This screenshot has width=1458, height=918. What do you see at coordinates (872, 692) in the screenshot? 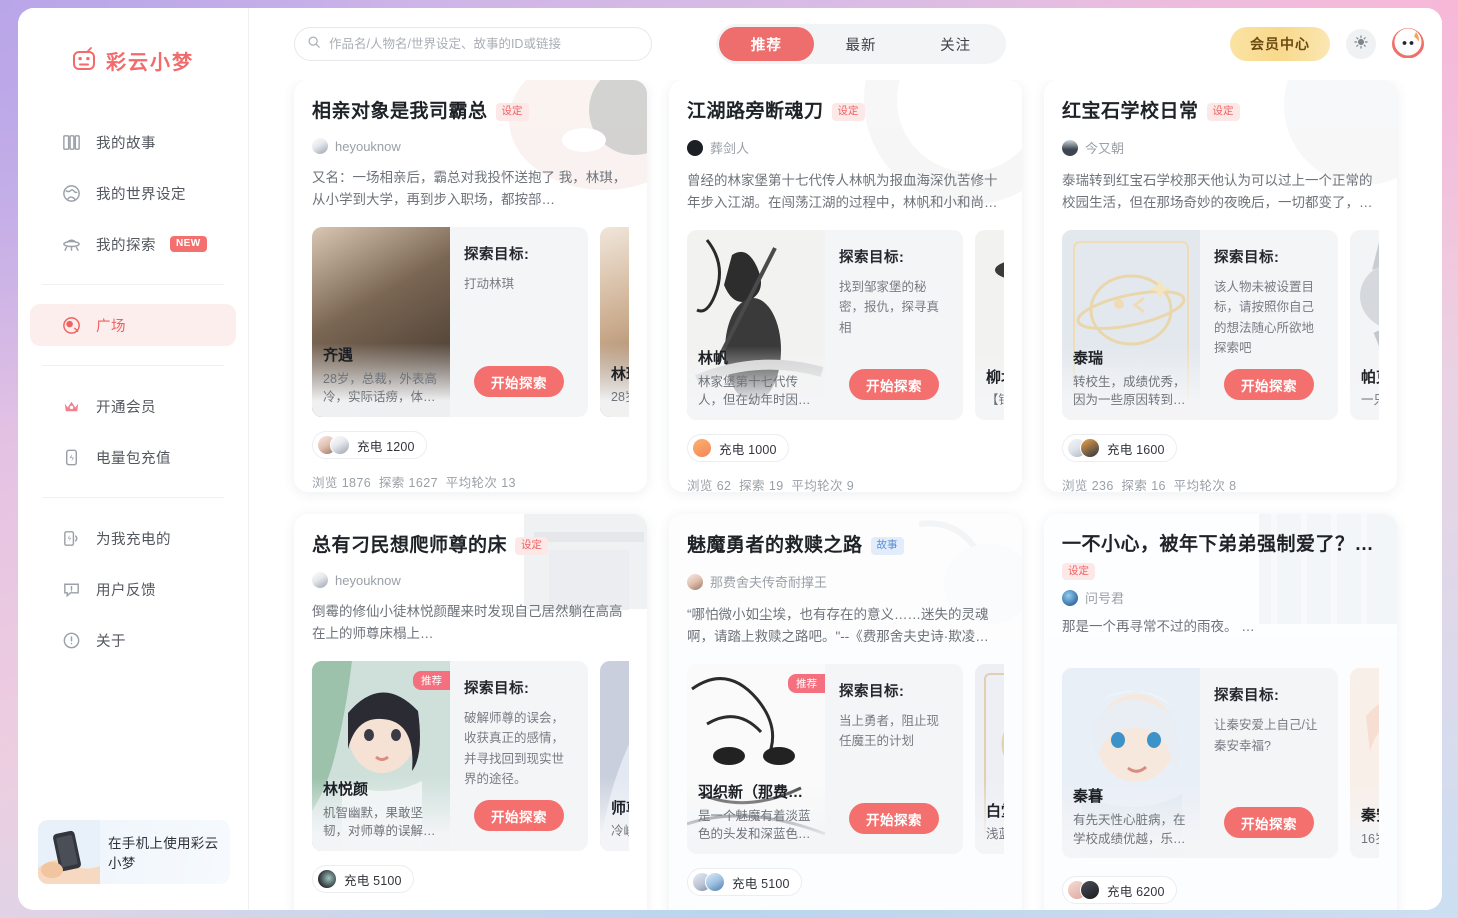
I see `goal-title: 探索目标:` at bounding box center [872, 692].